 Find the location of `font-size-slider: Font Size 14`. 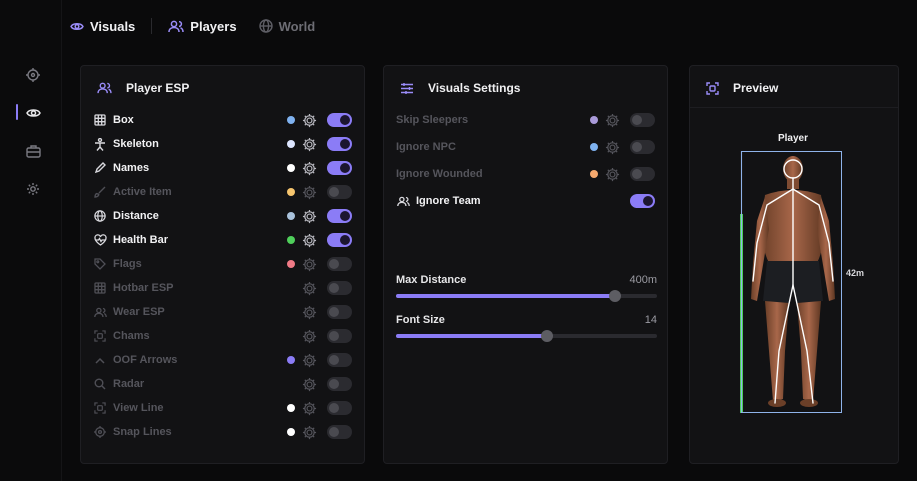

font-size-slider: Font Size 14 is located at coordinates (526, 328).